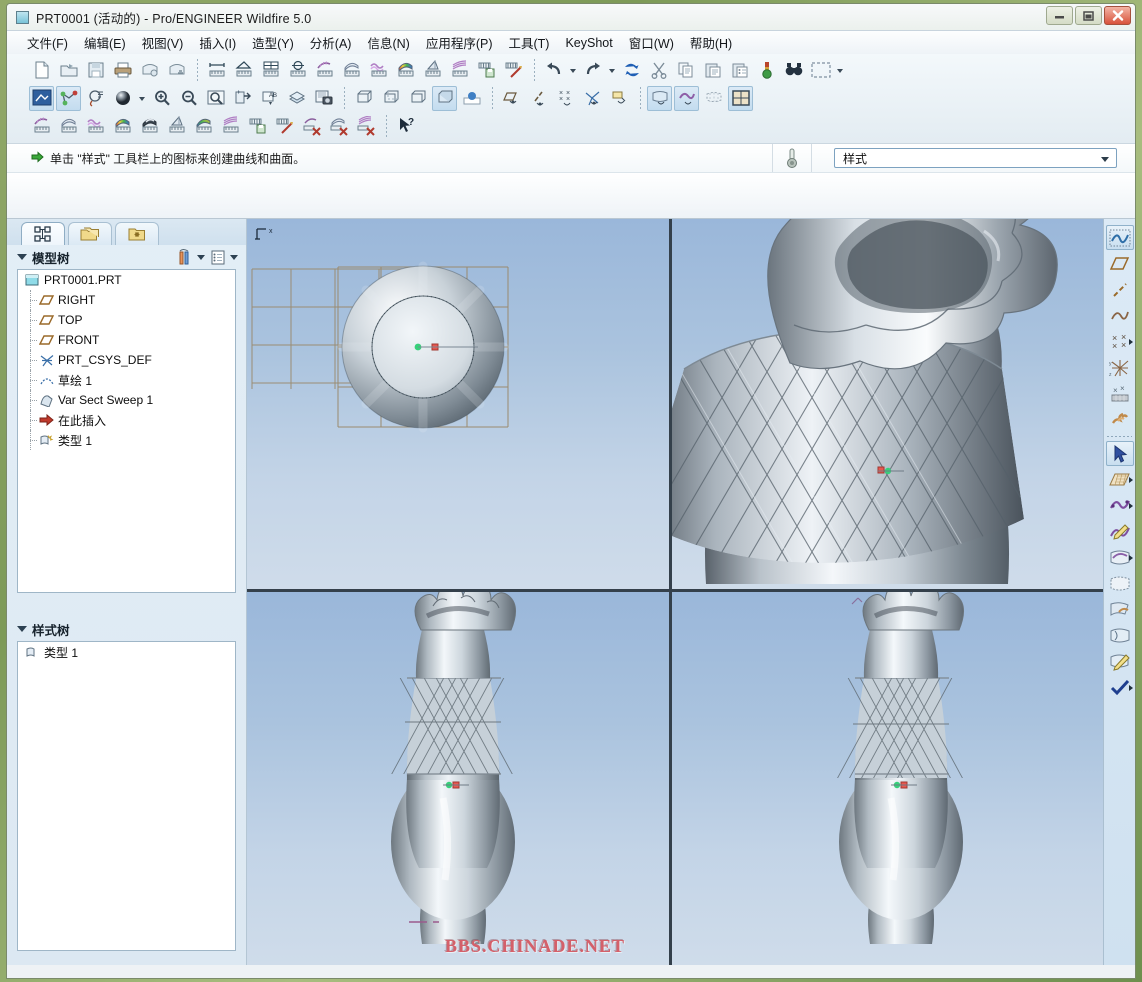 This screenshot has height=982, width=1142. Describe the element at coordinates (190, 257) in the screenshot. I see `tree-filters-icon` at that location.